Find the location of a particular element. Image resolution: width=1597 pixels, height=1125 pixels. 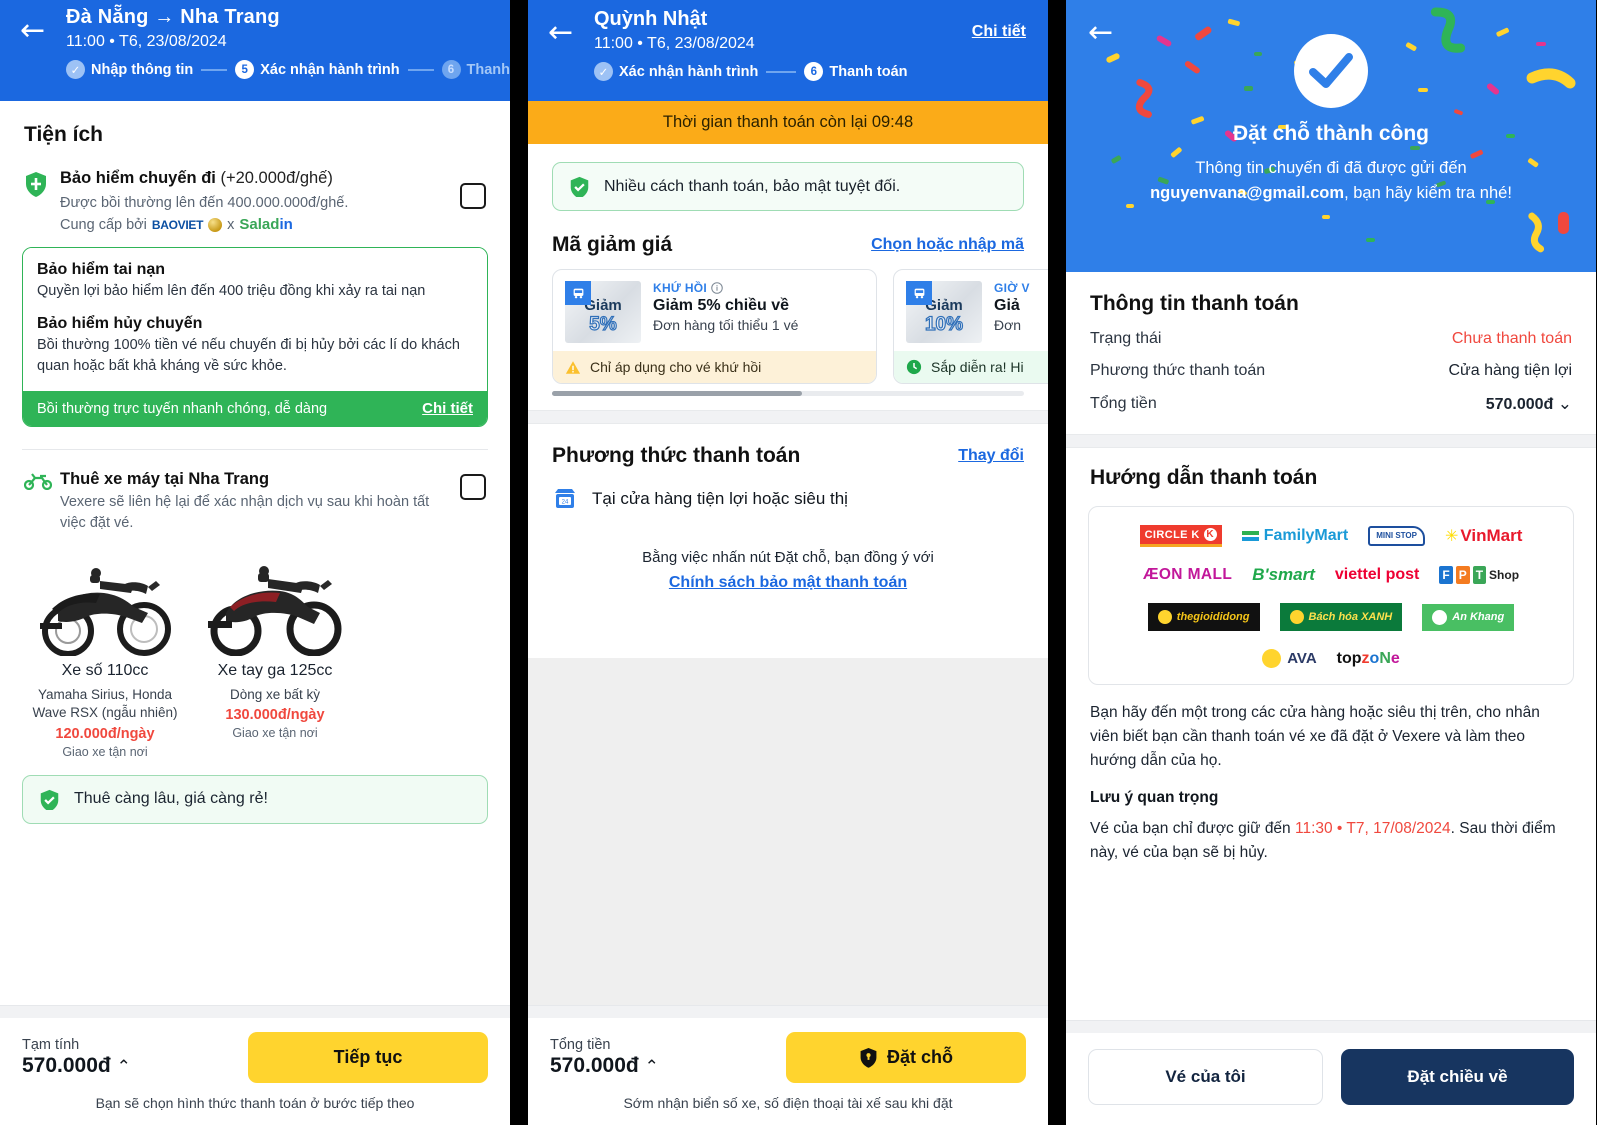

subtotal-amount: 570.000đ ⌃ is located at coordinates (76, 1065).